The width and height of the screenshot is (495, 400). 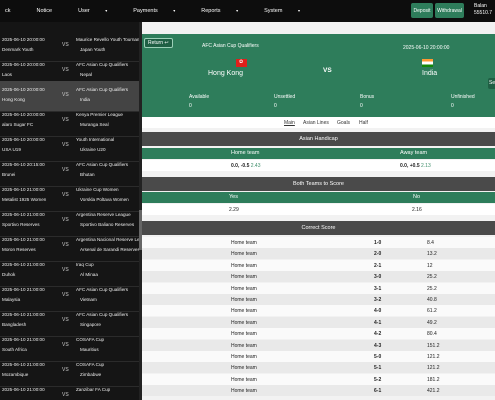 What do you see at coordinates (19, 249) in the screenshot?
I see `match-home: Moron Reserves` at bounding box center [19, 249].